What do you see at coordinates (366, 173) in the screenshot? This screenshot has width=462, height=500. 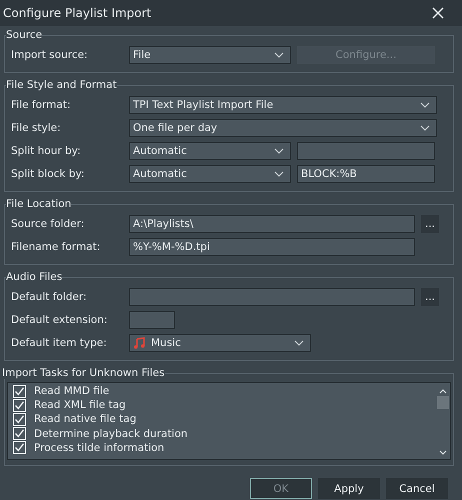 I see `input-field: BLOCK:%B` at bounding box center [366, 173].